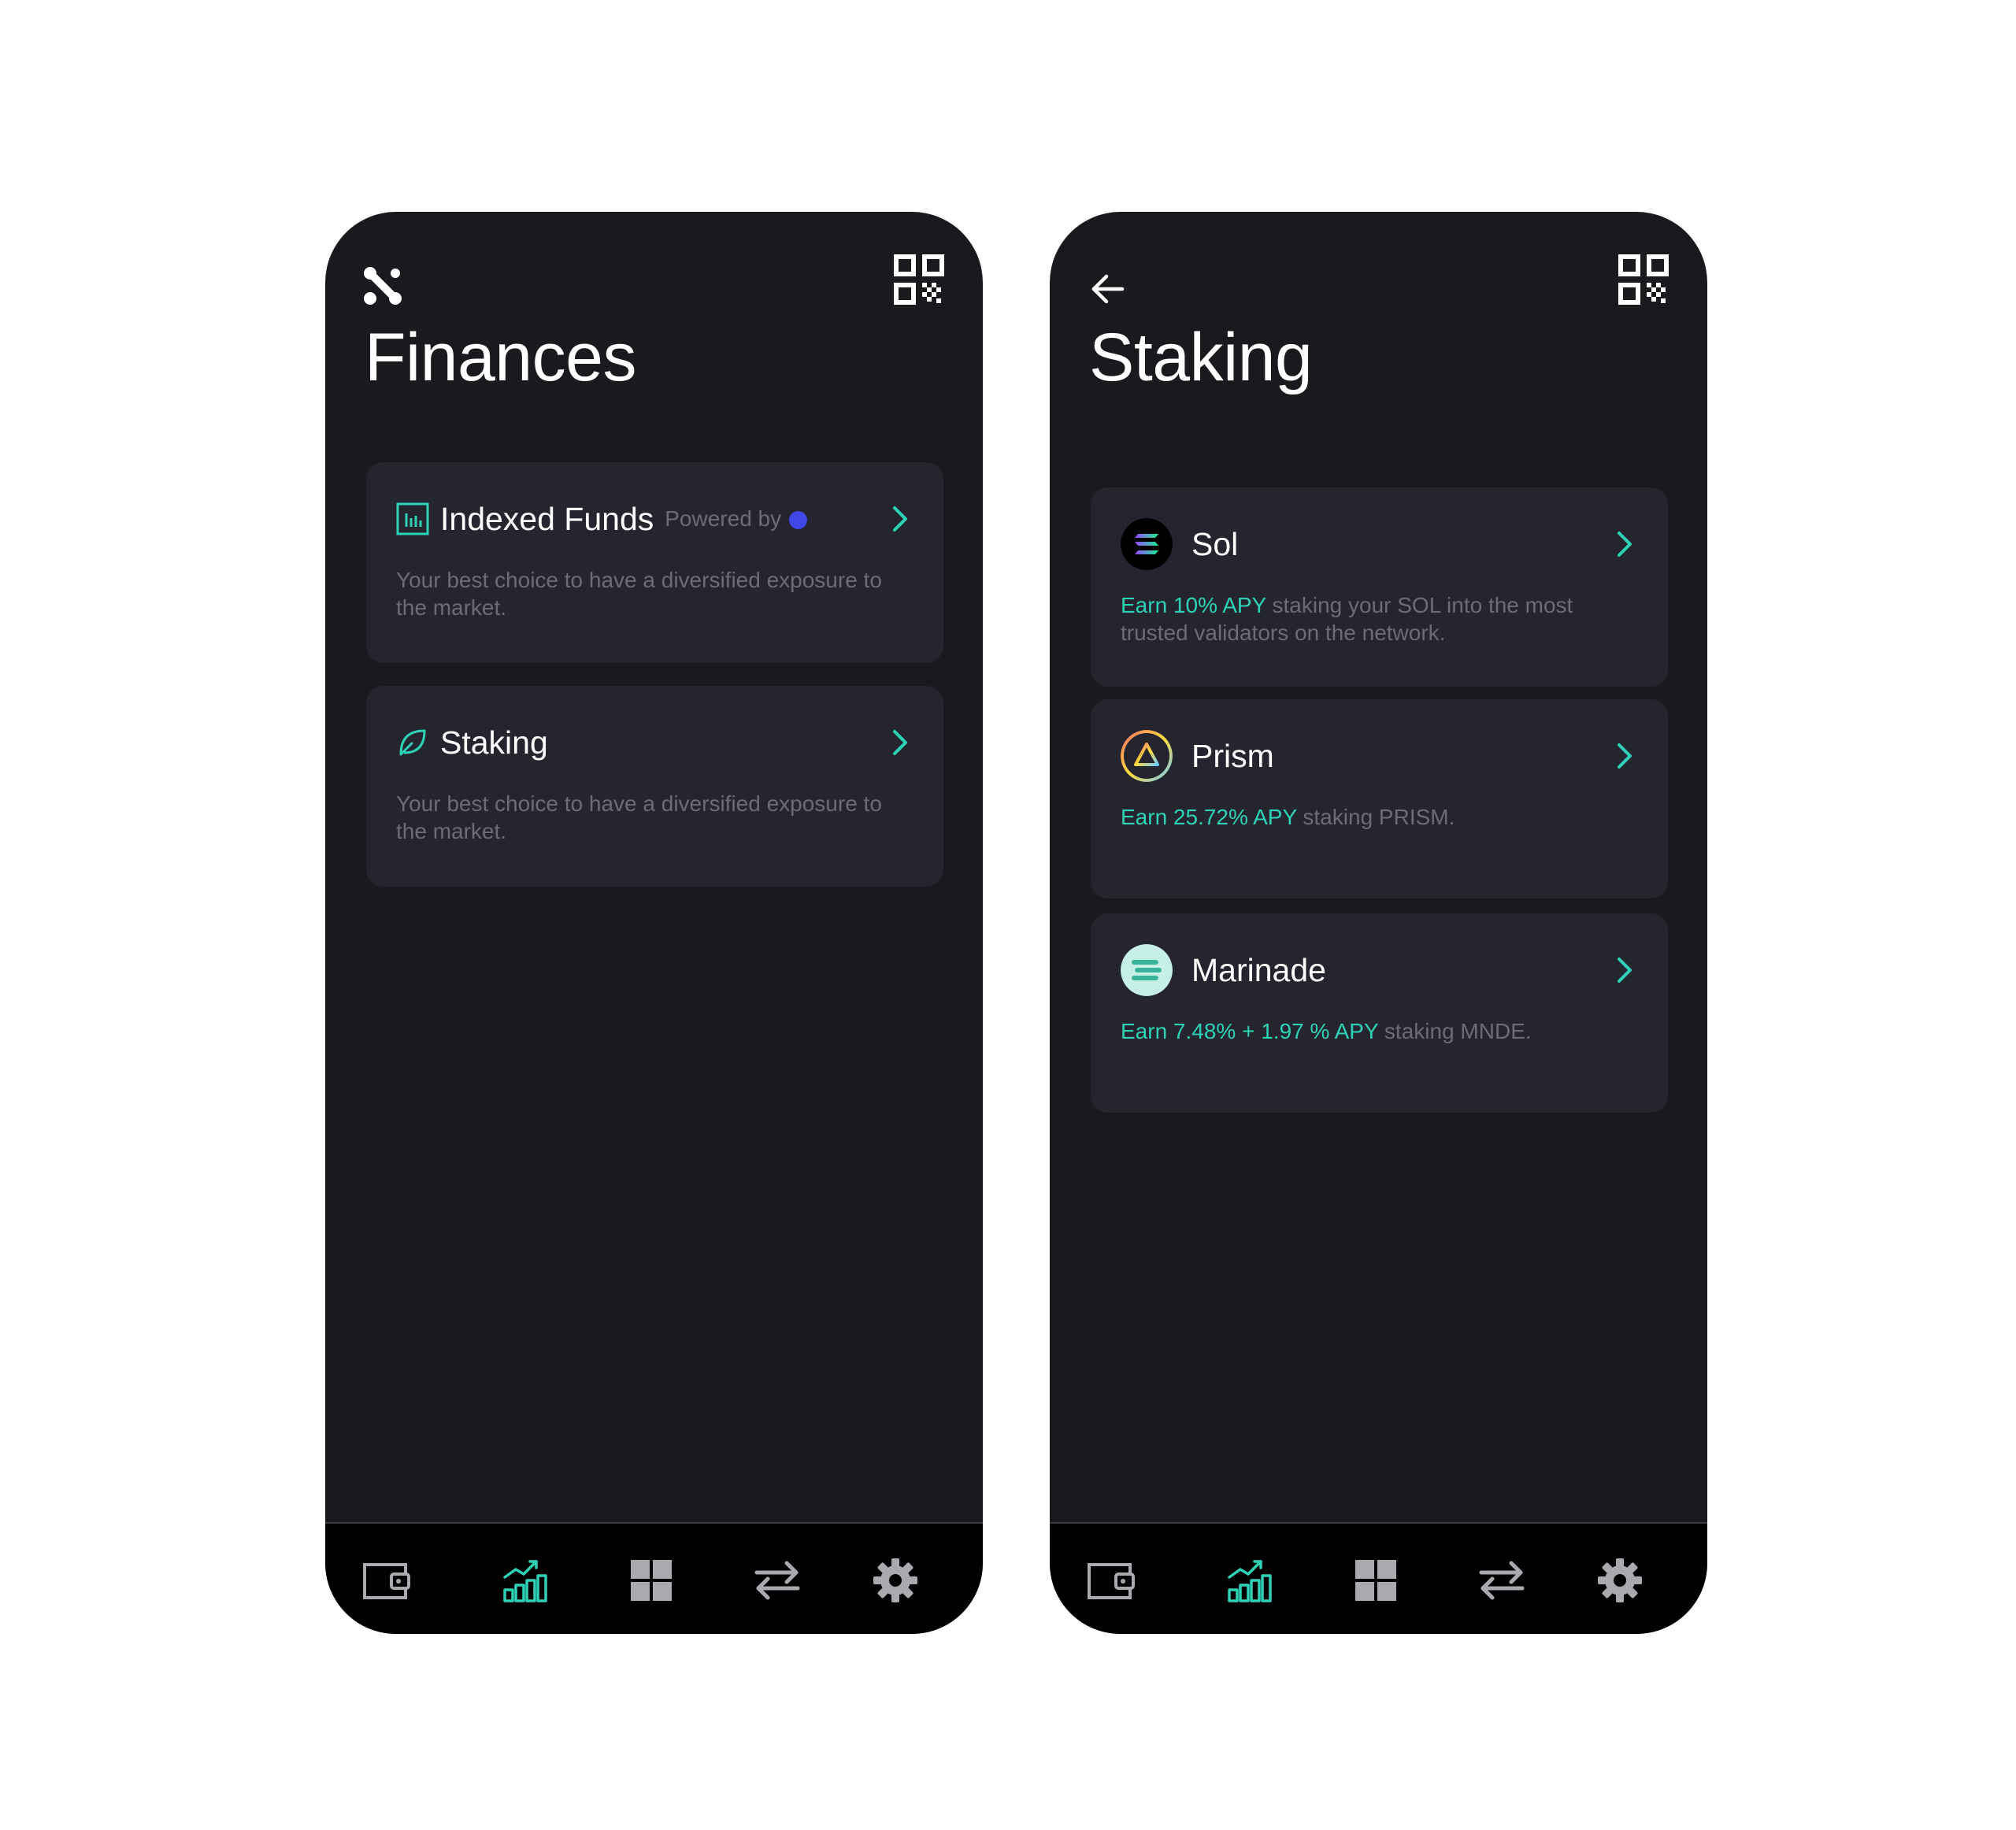  I want to click on card-title: Marinade, so click(1258, 969).